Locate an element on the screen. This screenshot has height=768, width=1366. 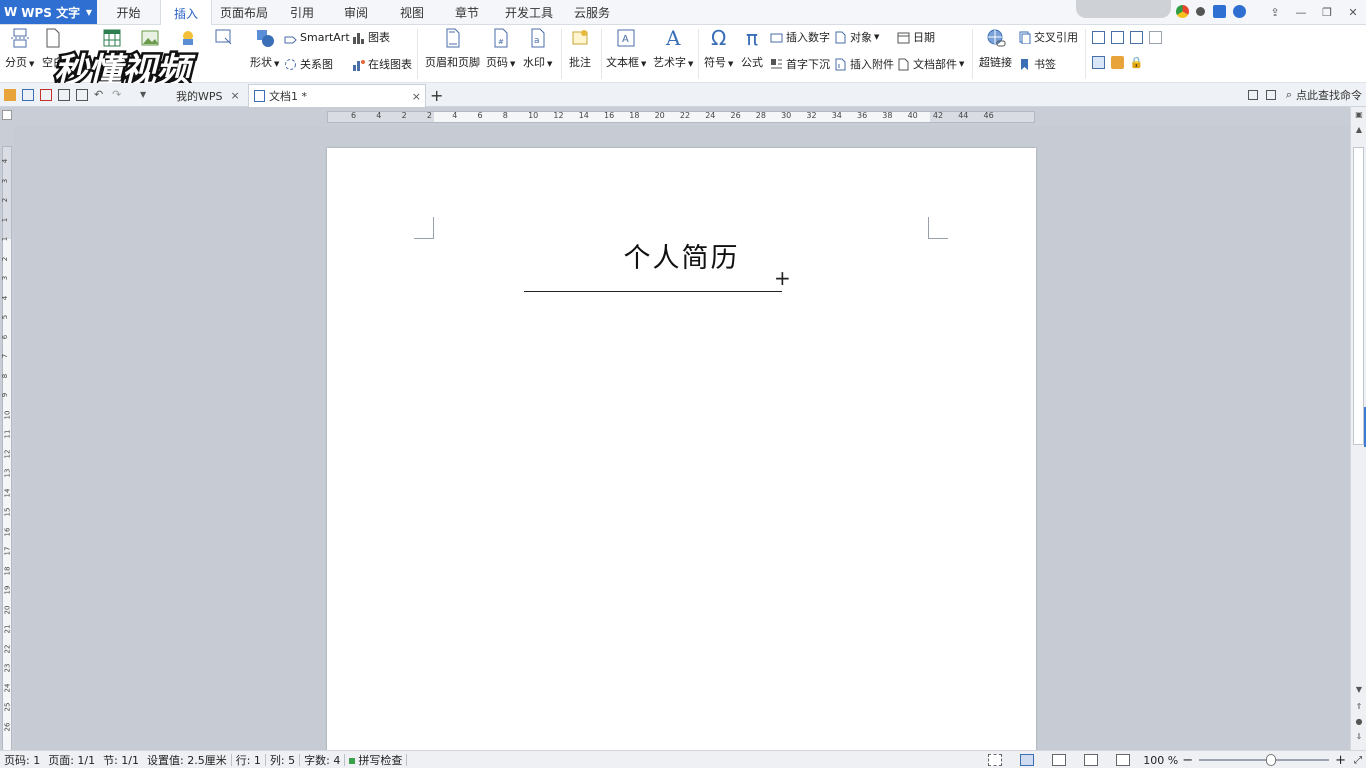
page-number-icon: # is located at coordinates (501, 38).